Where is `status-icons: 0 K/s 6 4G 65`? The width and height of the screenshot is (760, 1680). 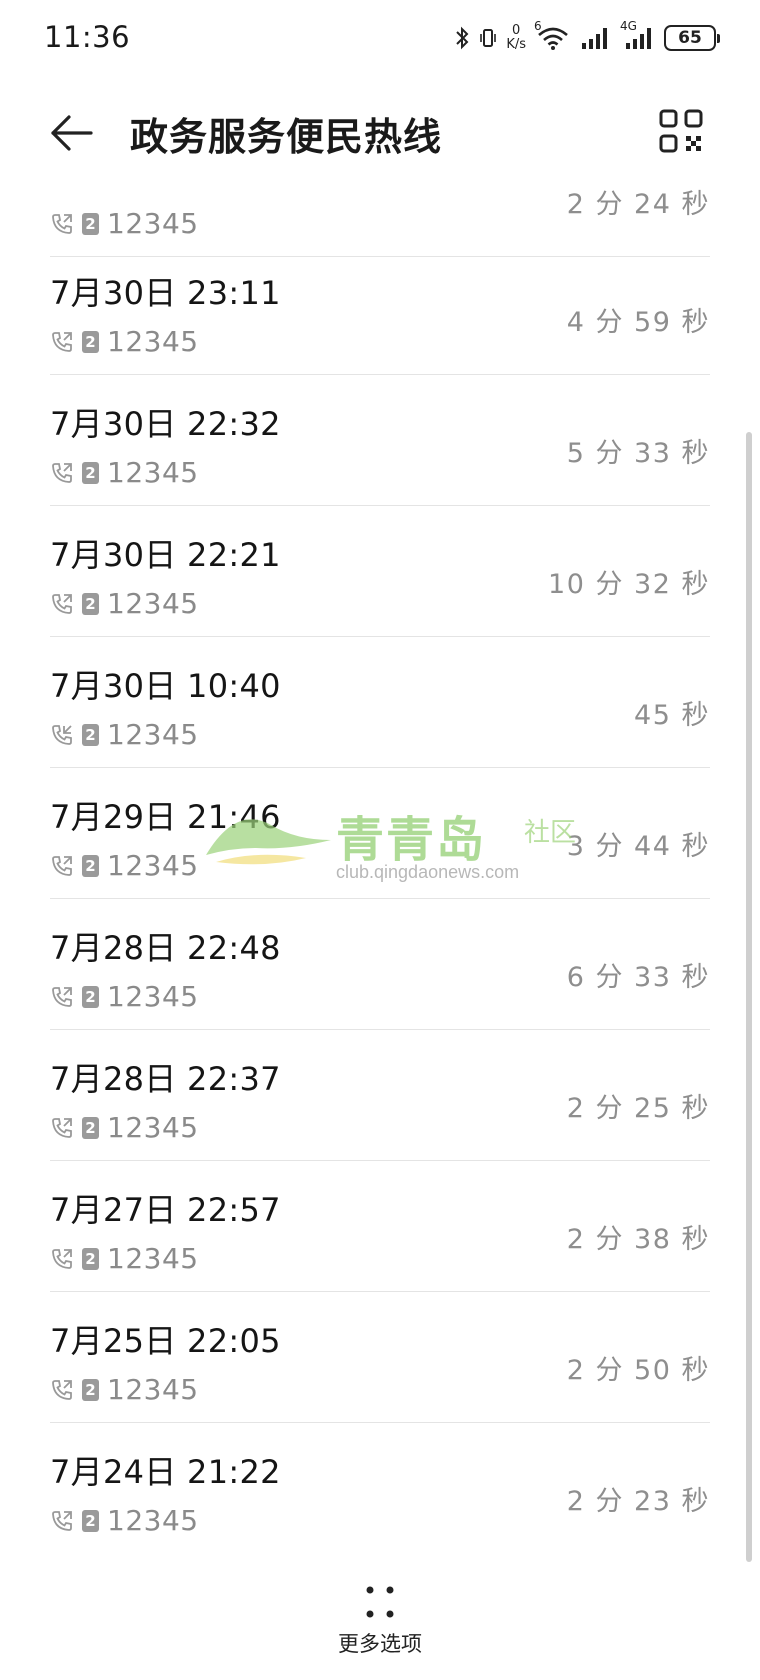
status-icons: 0 K/s 6 4G 65 is located at coordinates (587, 38).